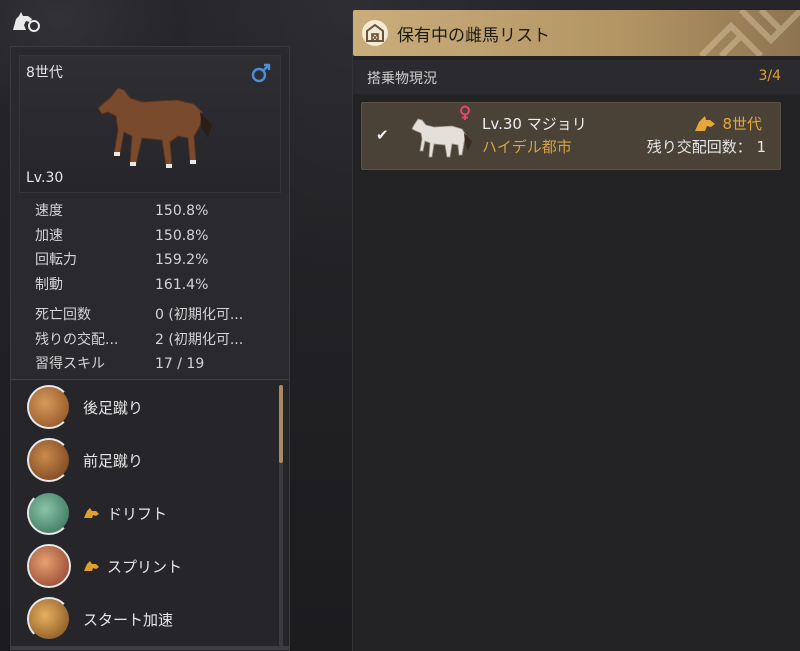 The image size is (800, 651). What do you see at coordinates (49, 284) in the screenshot?
I see `stat-name: 制動` at bounding box center [49, 284].